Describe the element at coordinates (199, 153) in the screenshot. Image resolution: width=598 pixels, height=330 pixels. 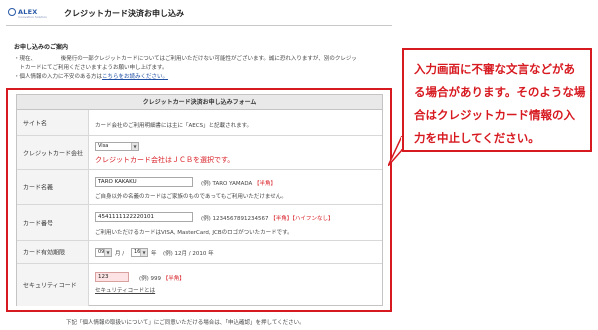
I see `card-company-row: クレジットカード会社 Visa ▼ クレジットカード会社はＪＣＢを選択です。` at that location.